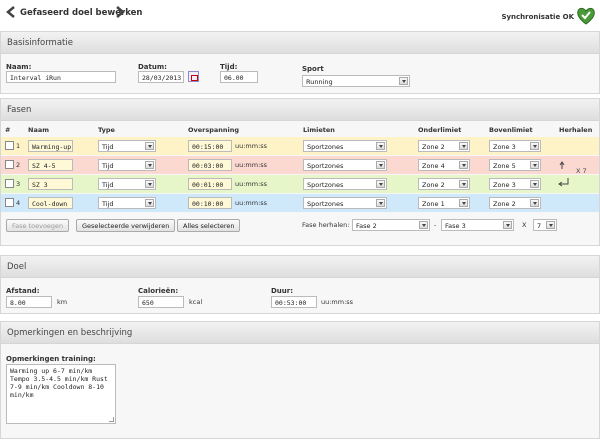 The width and height of the screenshot is (600, 442). What do you see at coordinates (61, 77) in the screenshot?
I see `name-input: Interval iRun` at bounding box center [61, 77].